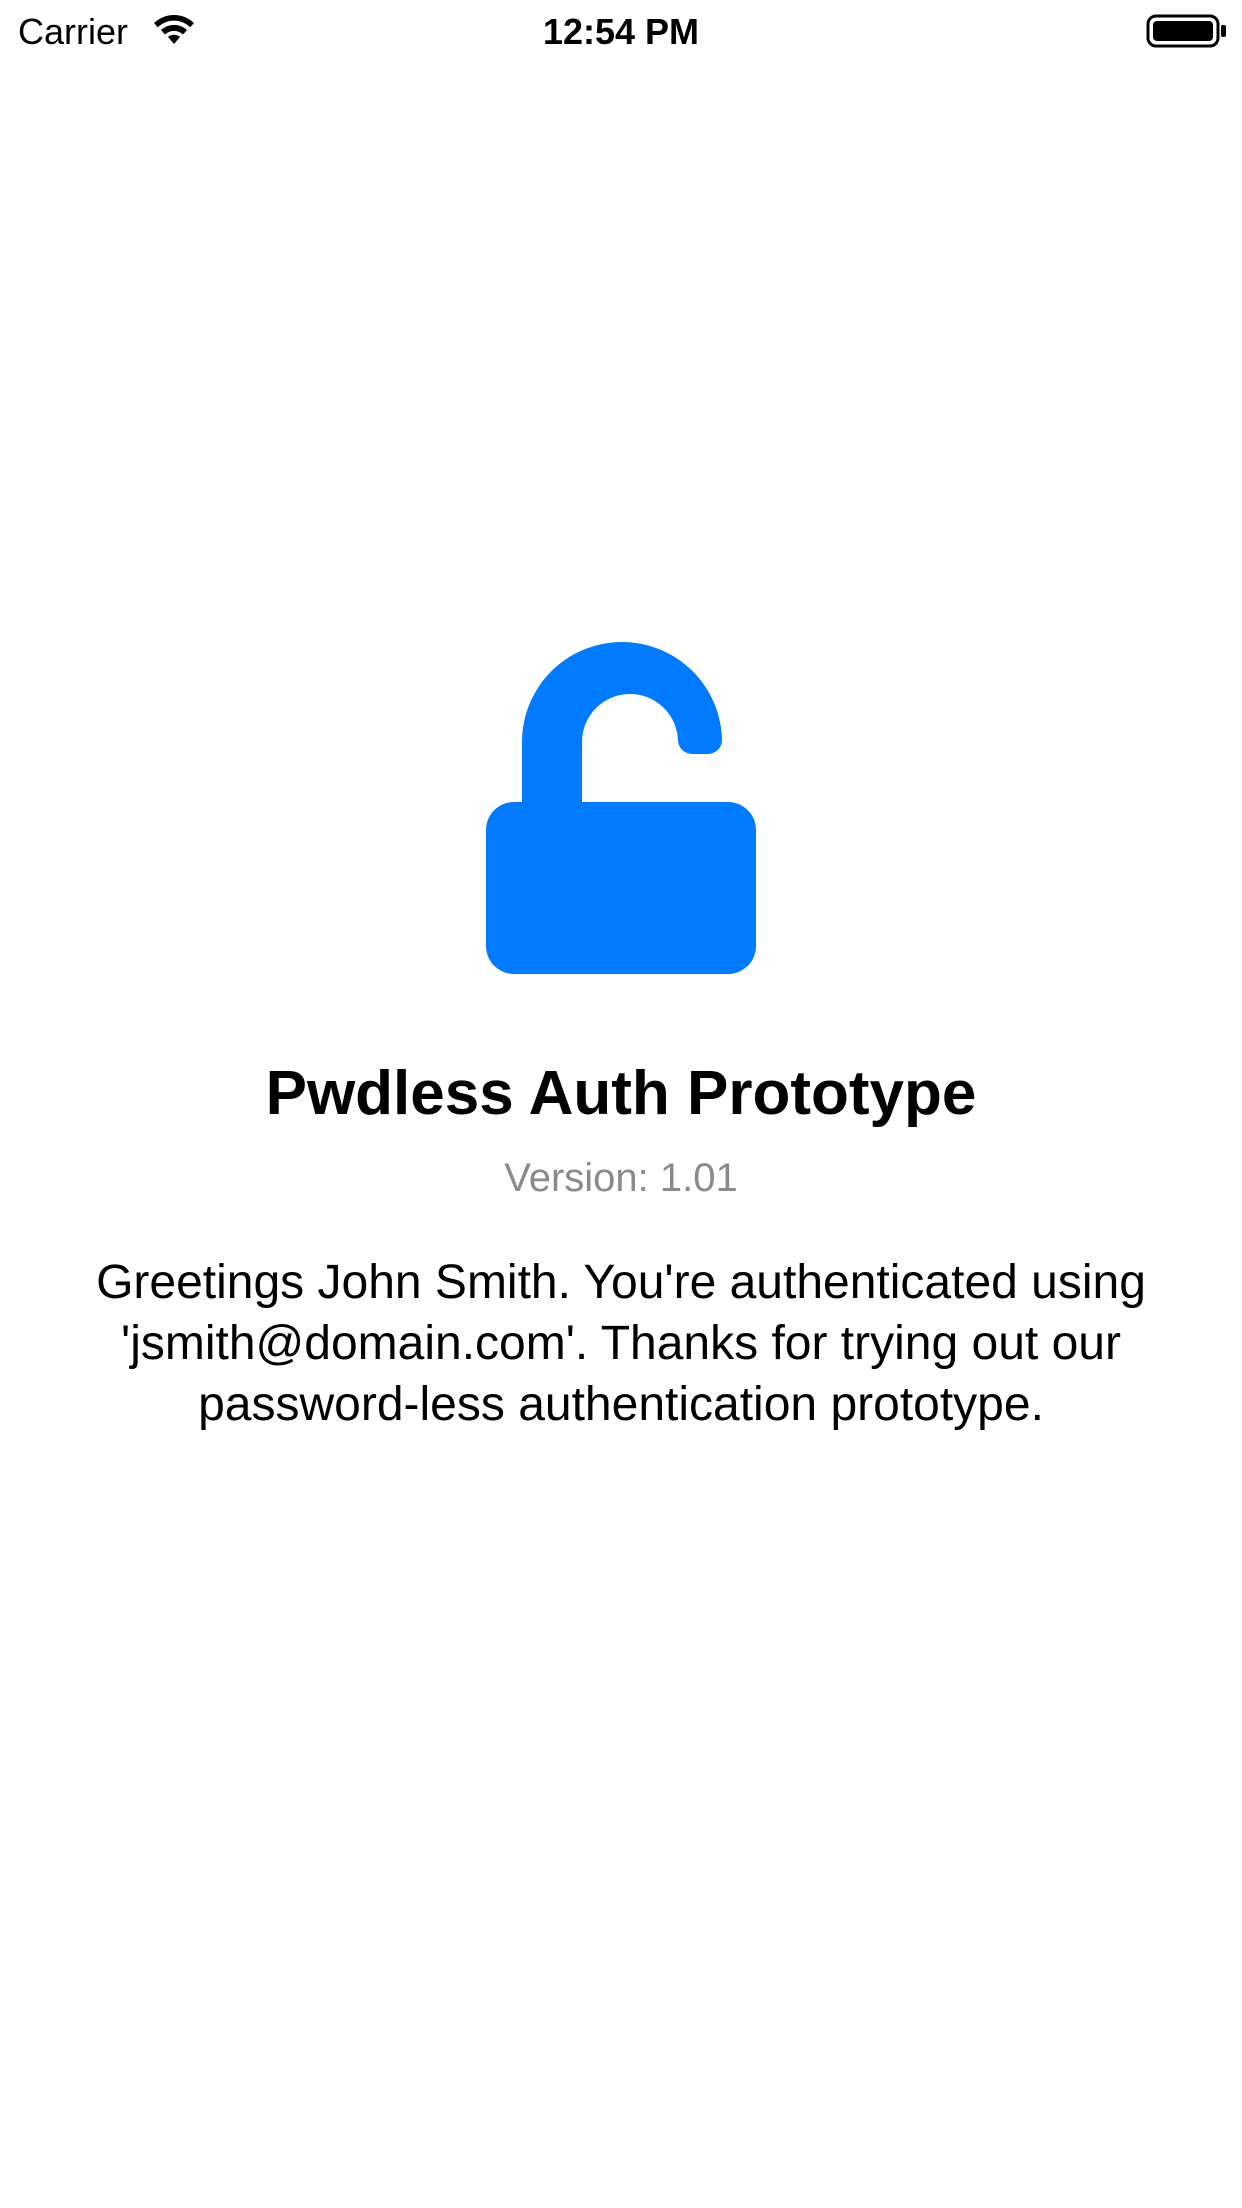  Describe the element at coordinates (621, 1178) in the screenshot. I see `version-label: Version: 1.01` at that location.